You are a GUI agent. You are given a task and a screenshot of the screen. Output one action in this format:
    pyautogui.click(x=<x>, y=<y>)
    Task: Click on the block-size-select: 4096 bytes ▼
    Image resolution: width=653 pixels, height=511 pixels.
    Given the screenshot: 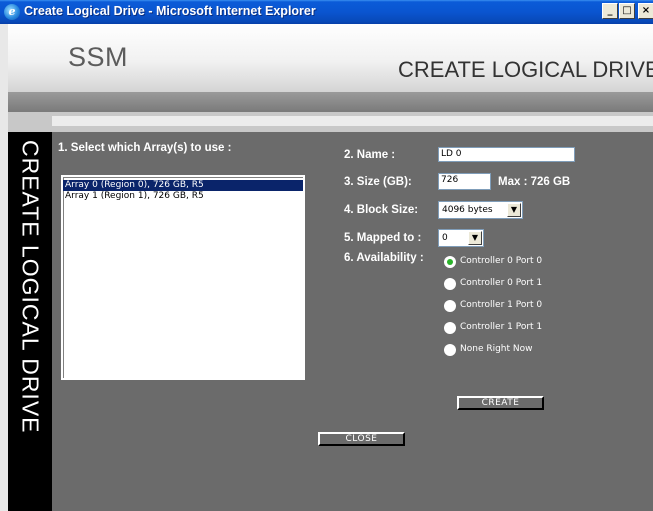 What is the action you would take?
    pyautogui.click(x=480, y=210)
    